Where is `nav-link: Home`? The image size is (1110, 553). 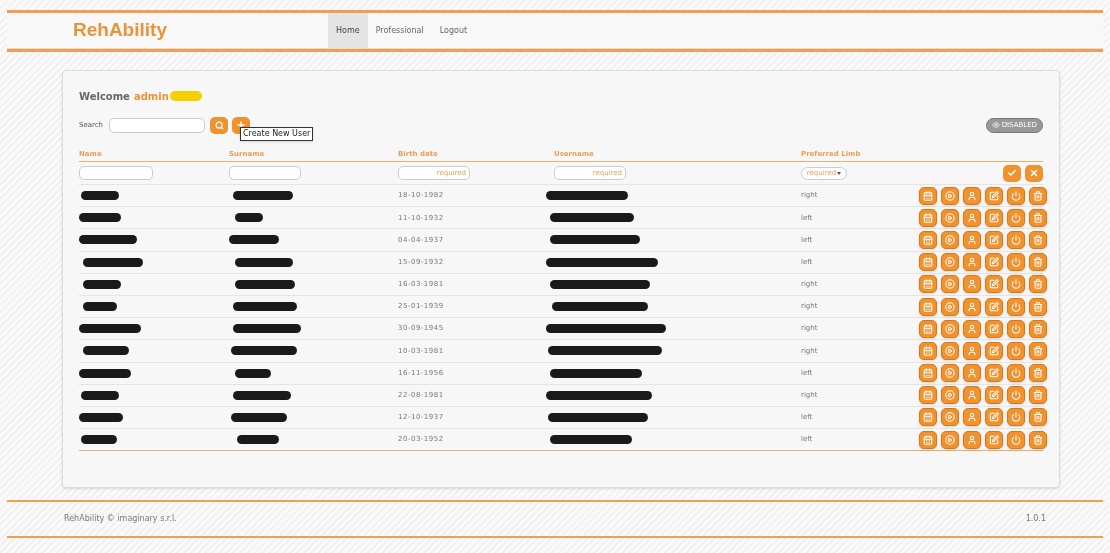 nav-link: Home is located at coordinates (348, 30).